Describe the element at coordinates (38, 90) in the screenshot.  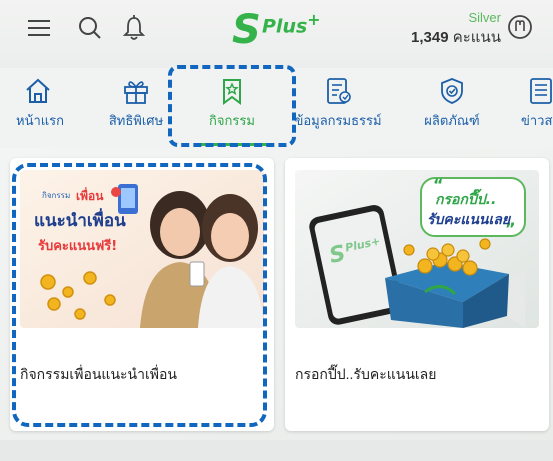
I see `home-icon` at that location.